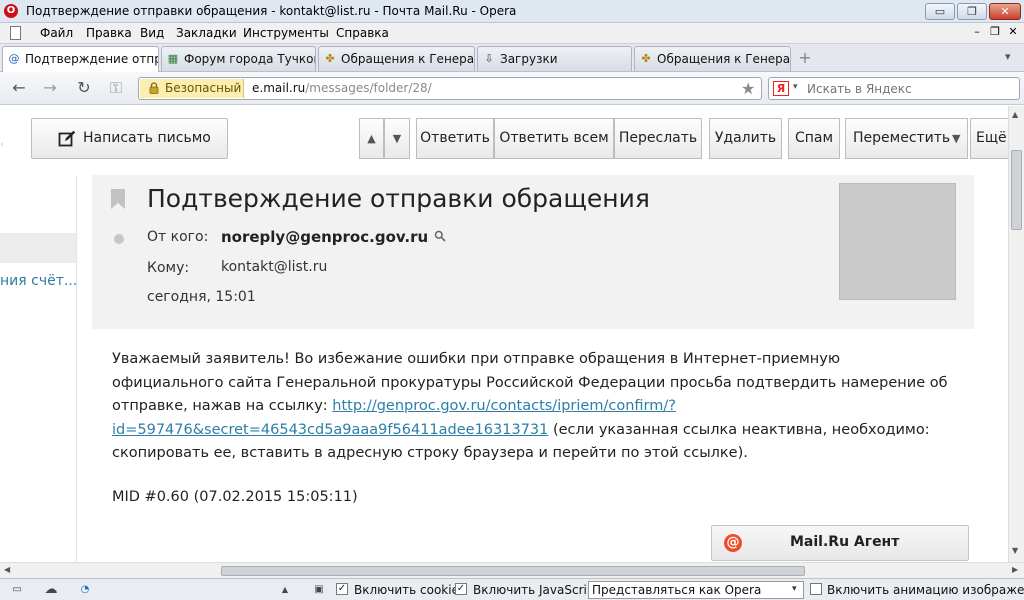  Describe the element at coordinates (116, 88) in the screenshot. I see `key-icon: ⚿` at that location.